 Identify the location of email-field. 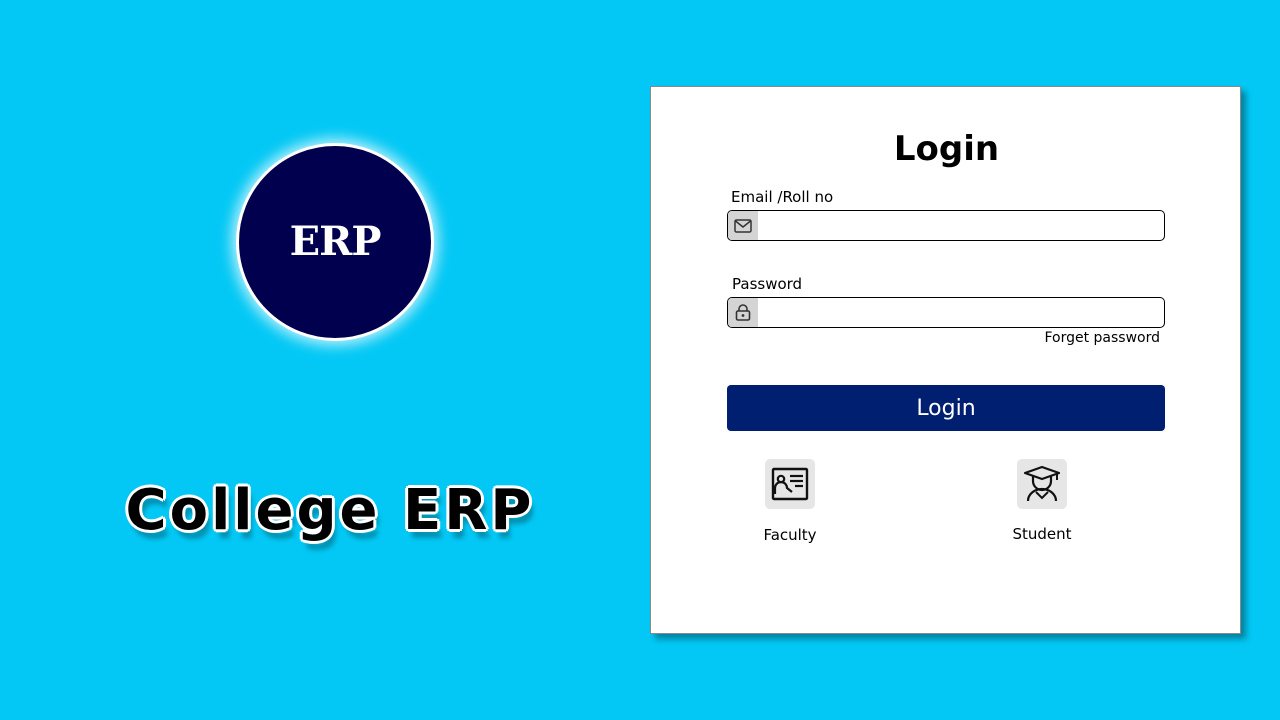
(946, 225).